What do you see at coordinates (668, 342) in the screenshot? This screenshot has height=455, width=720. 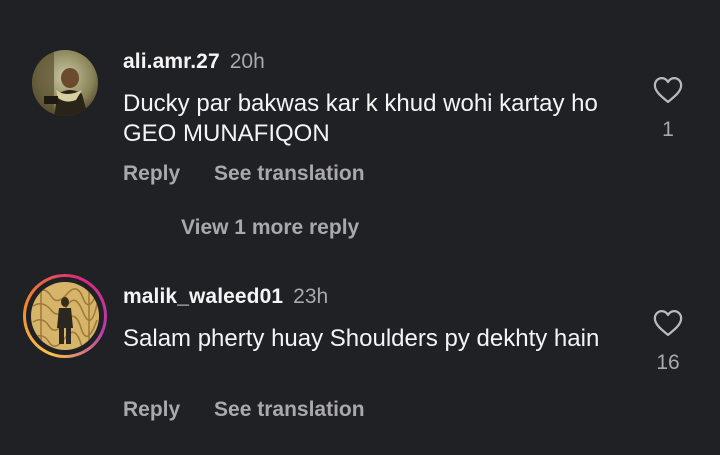 I see `like-control: 16` at bounding box center [668, 342].